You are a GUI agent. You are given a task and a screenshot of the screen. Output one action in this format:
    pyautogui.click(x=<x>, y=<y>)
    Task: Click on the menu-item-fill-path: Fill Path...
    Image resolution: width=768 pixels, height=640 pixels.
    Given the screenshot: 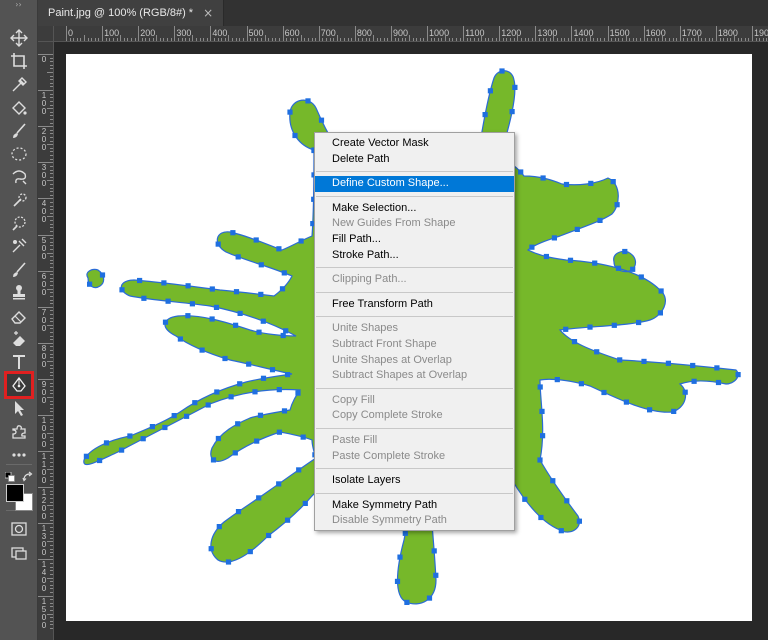 What is the action you would take?
    pyautogui.click(x=414, y=240)
    